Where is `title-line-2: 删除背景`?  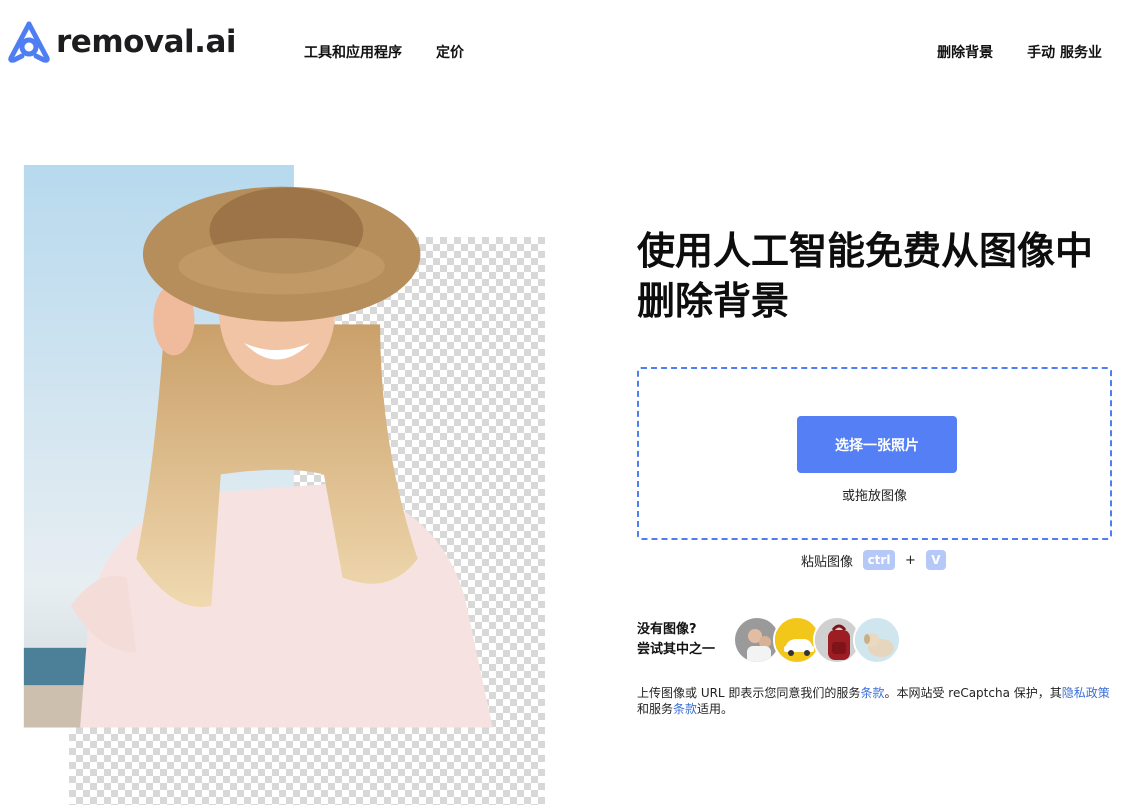
title-line-2: 删除背景 is located at coordinates (713, 301).